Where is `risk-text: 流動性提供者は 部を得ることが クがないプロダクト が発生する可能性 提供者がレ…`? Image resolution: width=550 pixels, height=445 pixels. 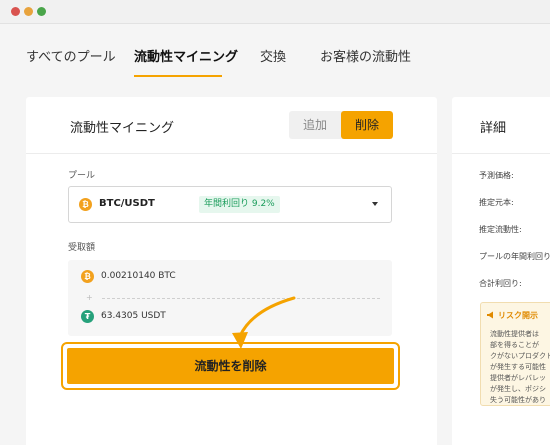 risk-text: 流動性提供者は 部を得ることが クがないプロダクト が発生する可能性 提供者がレ… is located at coordinates (520, 367).